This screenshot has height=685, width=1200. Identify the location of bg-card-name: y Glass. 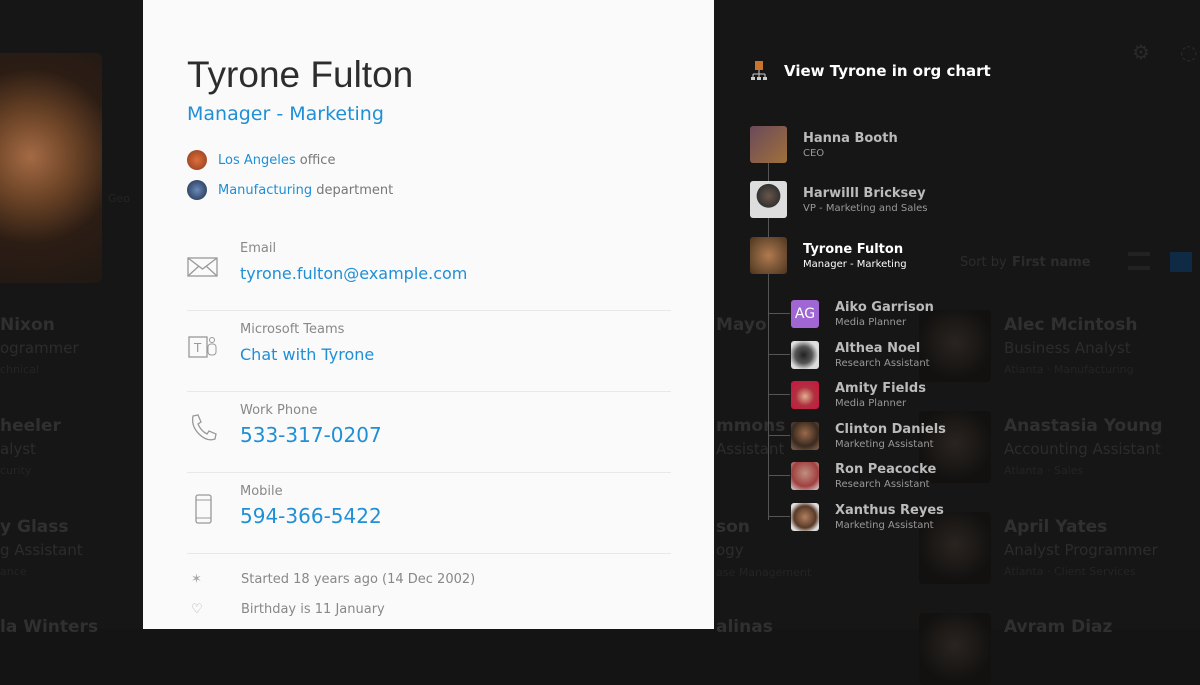
(34, 527).